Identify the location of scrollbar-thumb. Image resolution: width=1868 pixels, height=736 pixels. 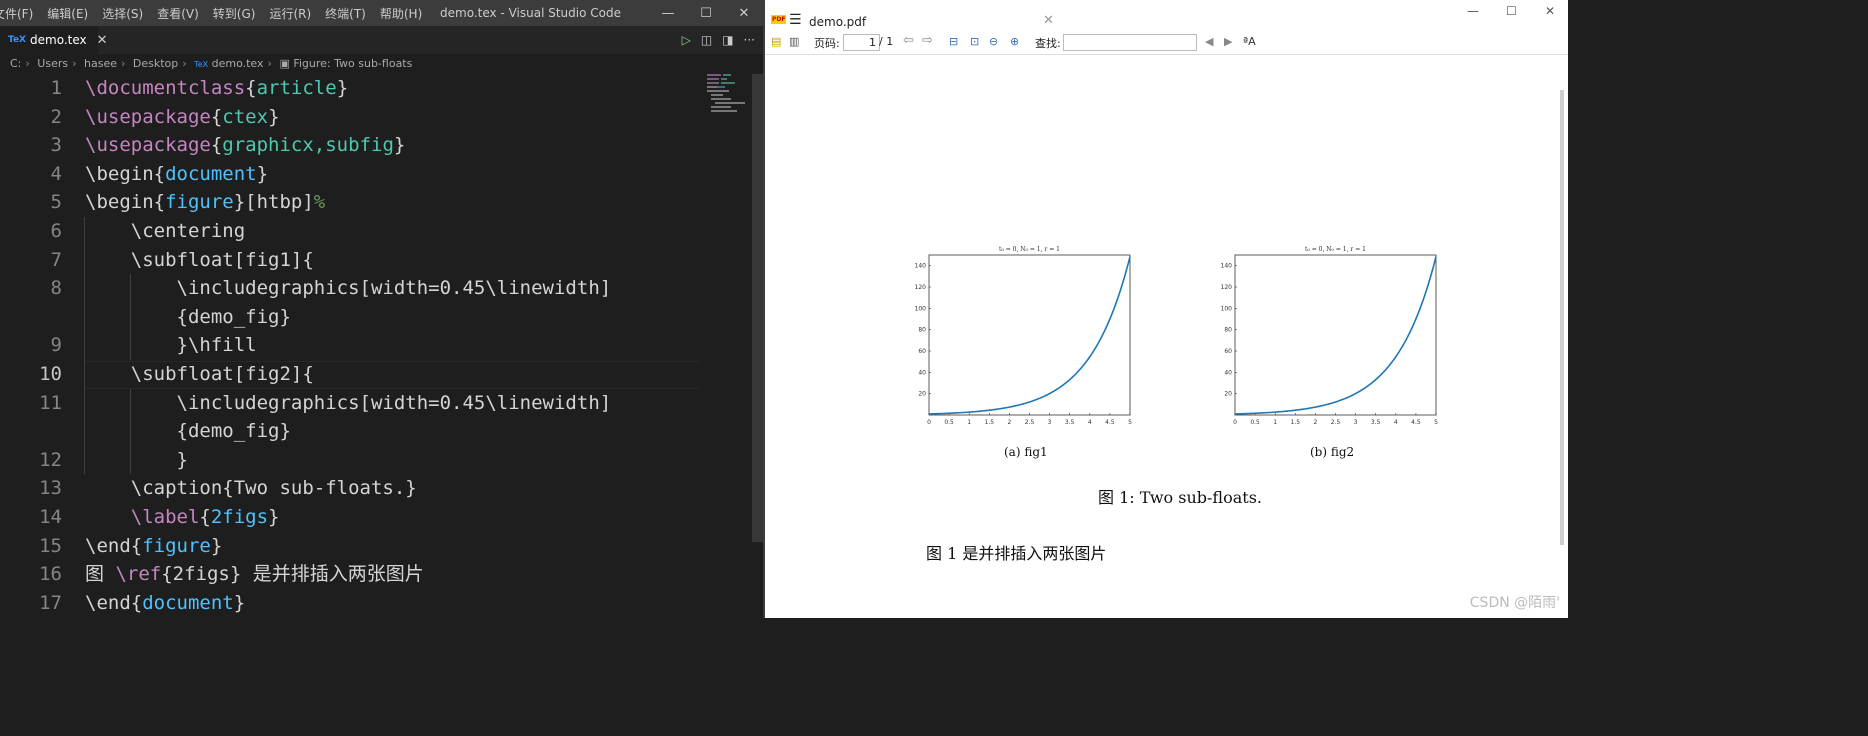
(757, 308).